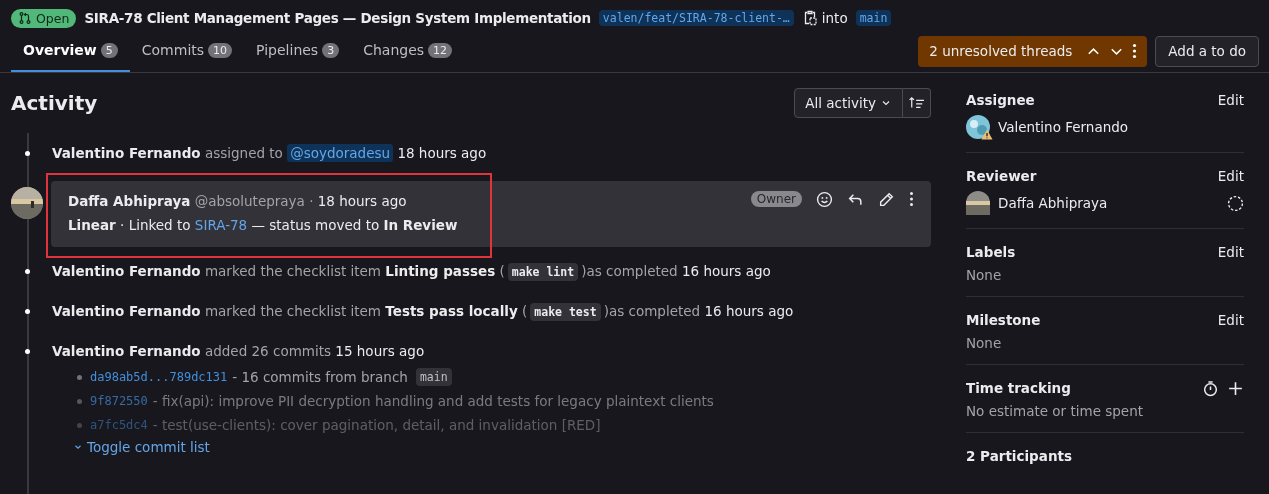 The width and height of the screenshot is (1269, 494). Describe the element at coordinates (237, 201) in the screenshot. I see `comment-meta: Daffa Abhipraya @absolutepraya · 18 hours ago` at that location.